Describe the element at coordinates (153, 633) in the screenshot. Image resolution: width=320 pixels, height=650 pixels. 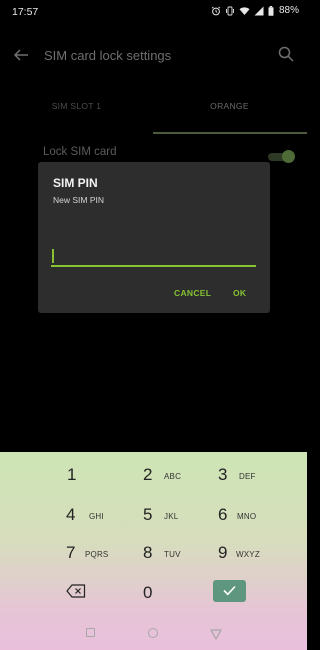
I see `home-circle-icon` at that location.